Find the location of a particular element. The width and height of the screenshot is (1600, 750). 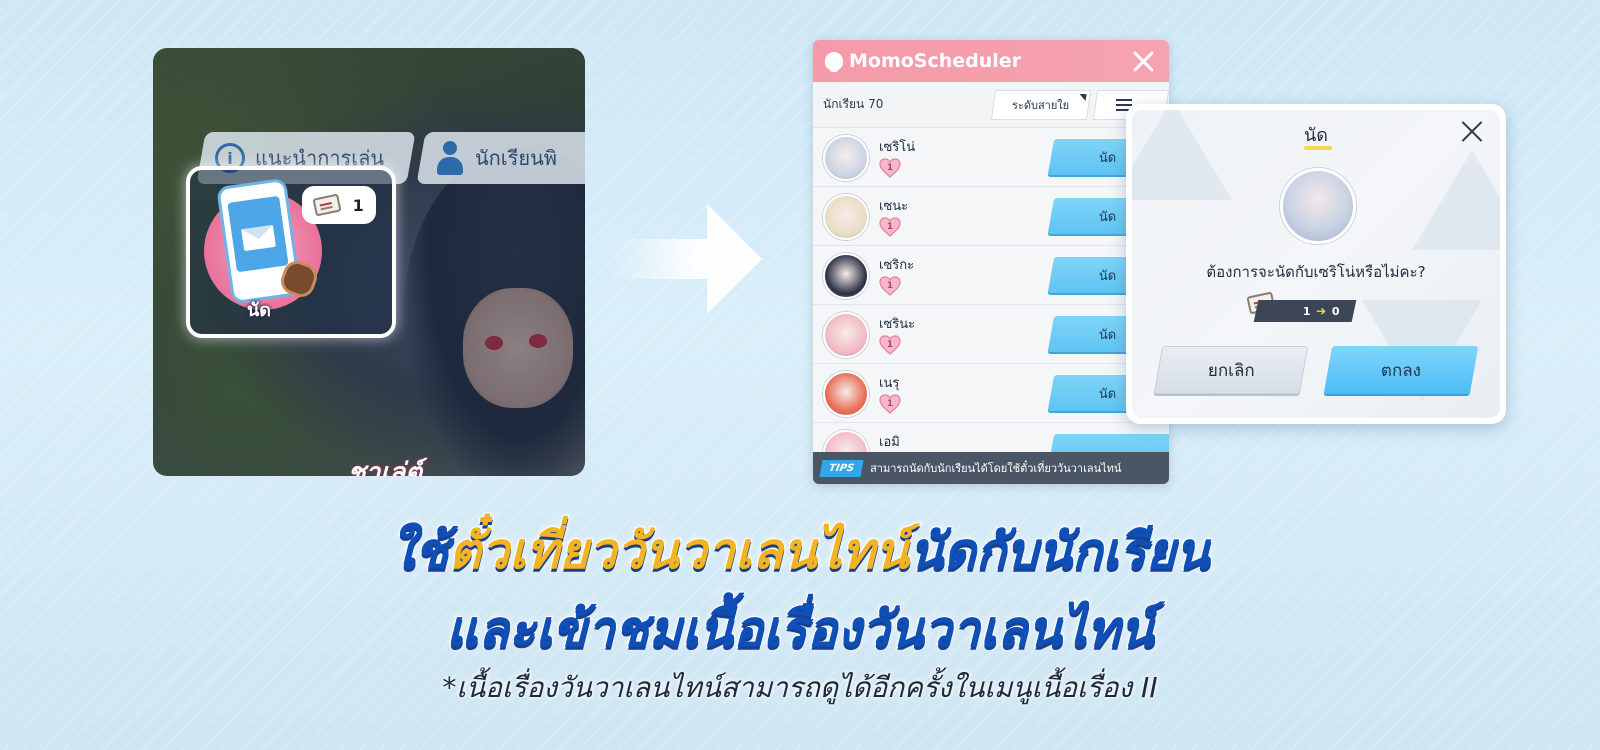

title-underline is located at coordinates (1318, 148).